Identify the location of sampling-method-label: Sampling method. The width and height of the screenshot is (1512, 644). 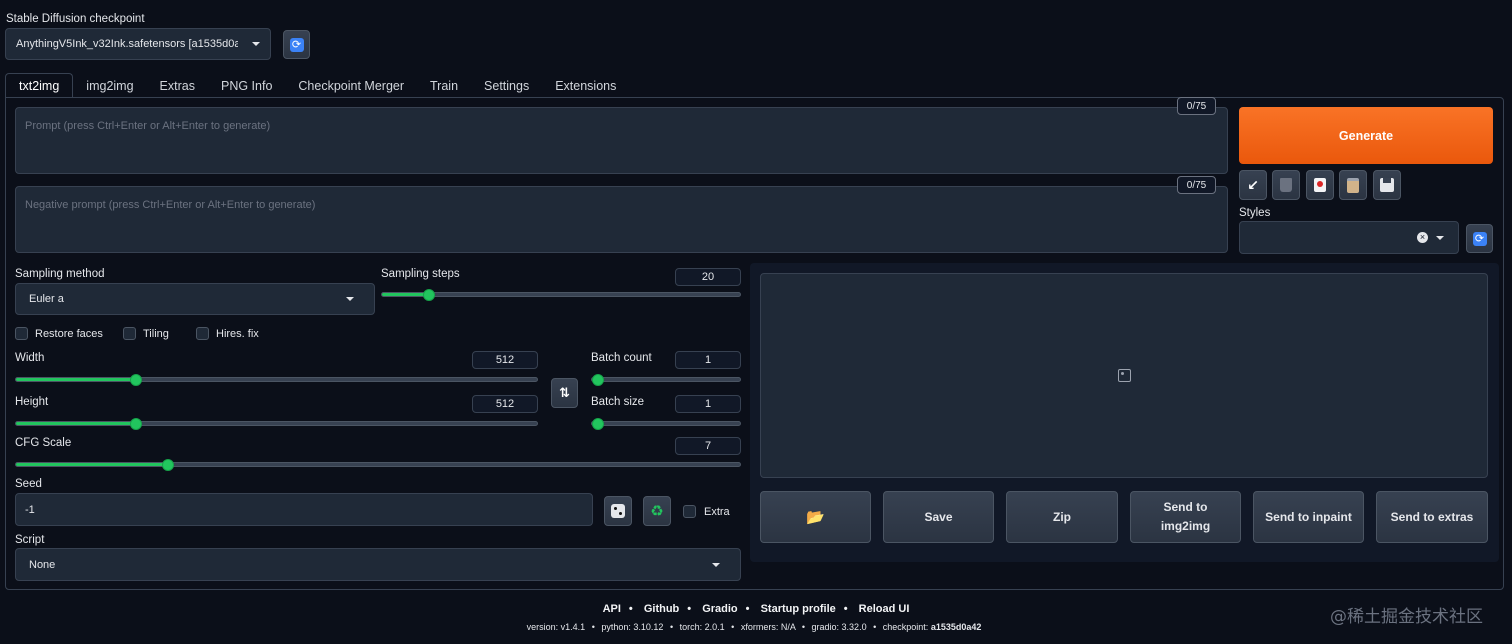
(60, 274).